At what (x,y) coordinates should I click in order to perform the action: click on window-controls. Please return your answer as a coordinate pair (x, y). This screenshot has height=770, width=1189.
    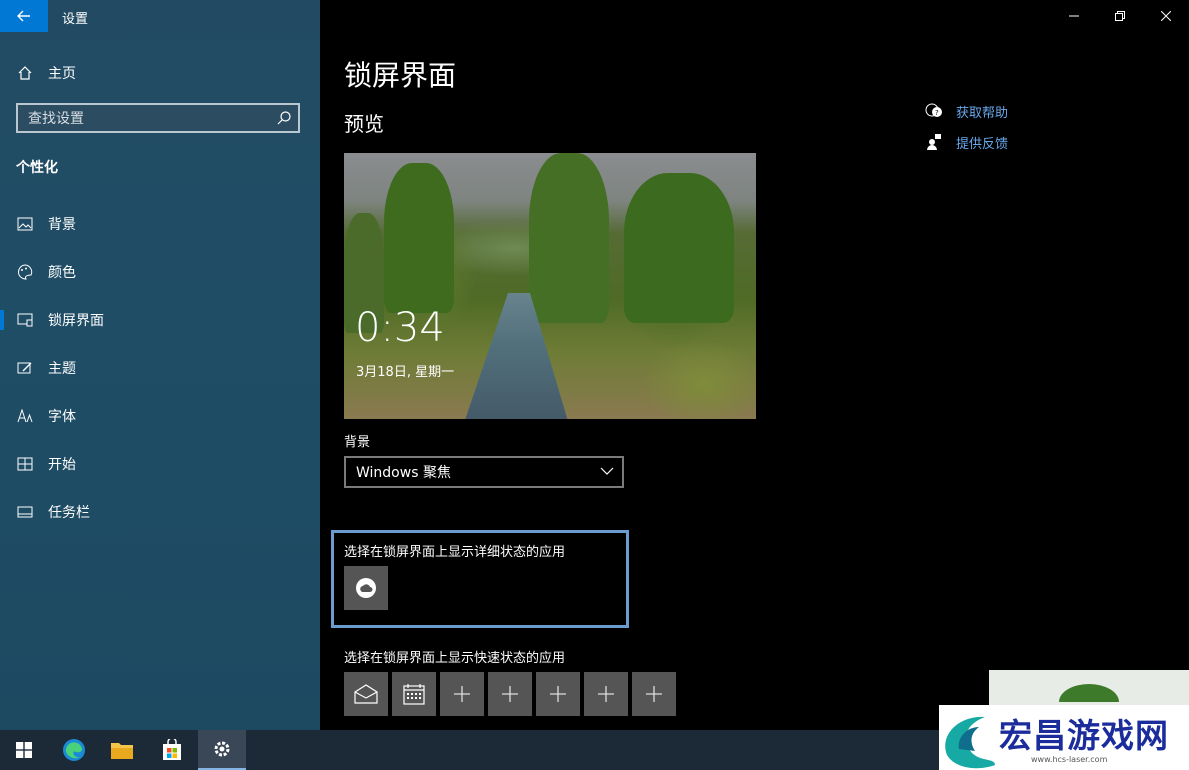
    Looking at the image, I should click on (1120, 16).